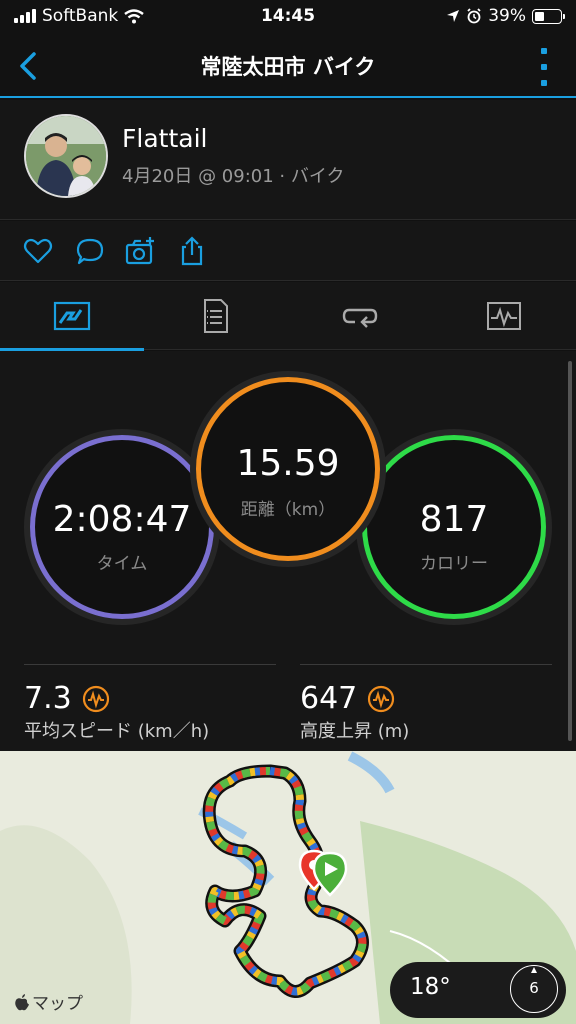 Image resolution: width=576 pixels, height=1024 pixels. Describe the element at coordinates (140, 251) in the screenshot. I see `add-photo-icon` at that location.